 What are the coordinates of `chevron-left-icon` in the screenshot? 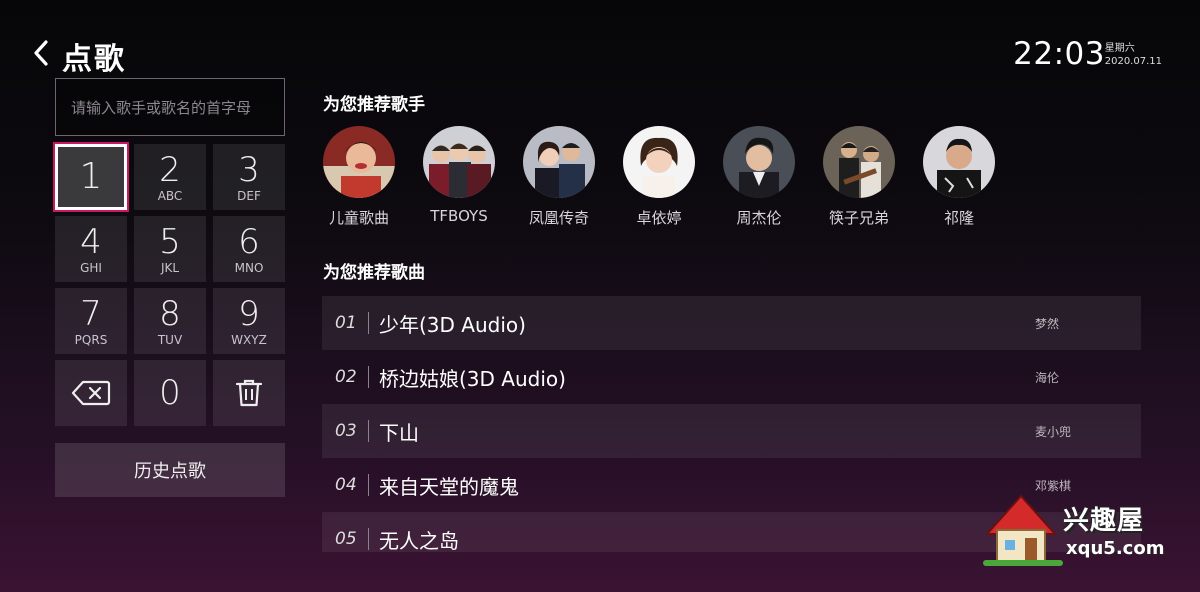 It's located at (41, 53).